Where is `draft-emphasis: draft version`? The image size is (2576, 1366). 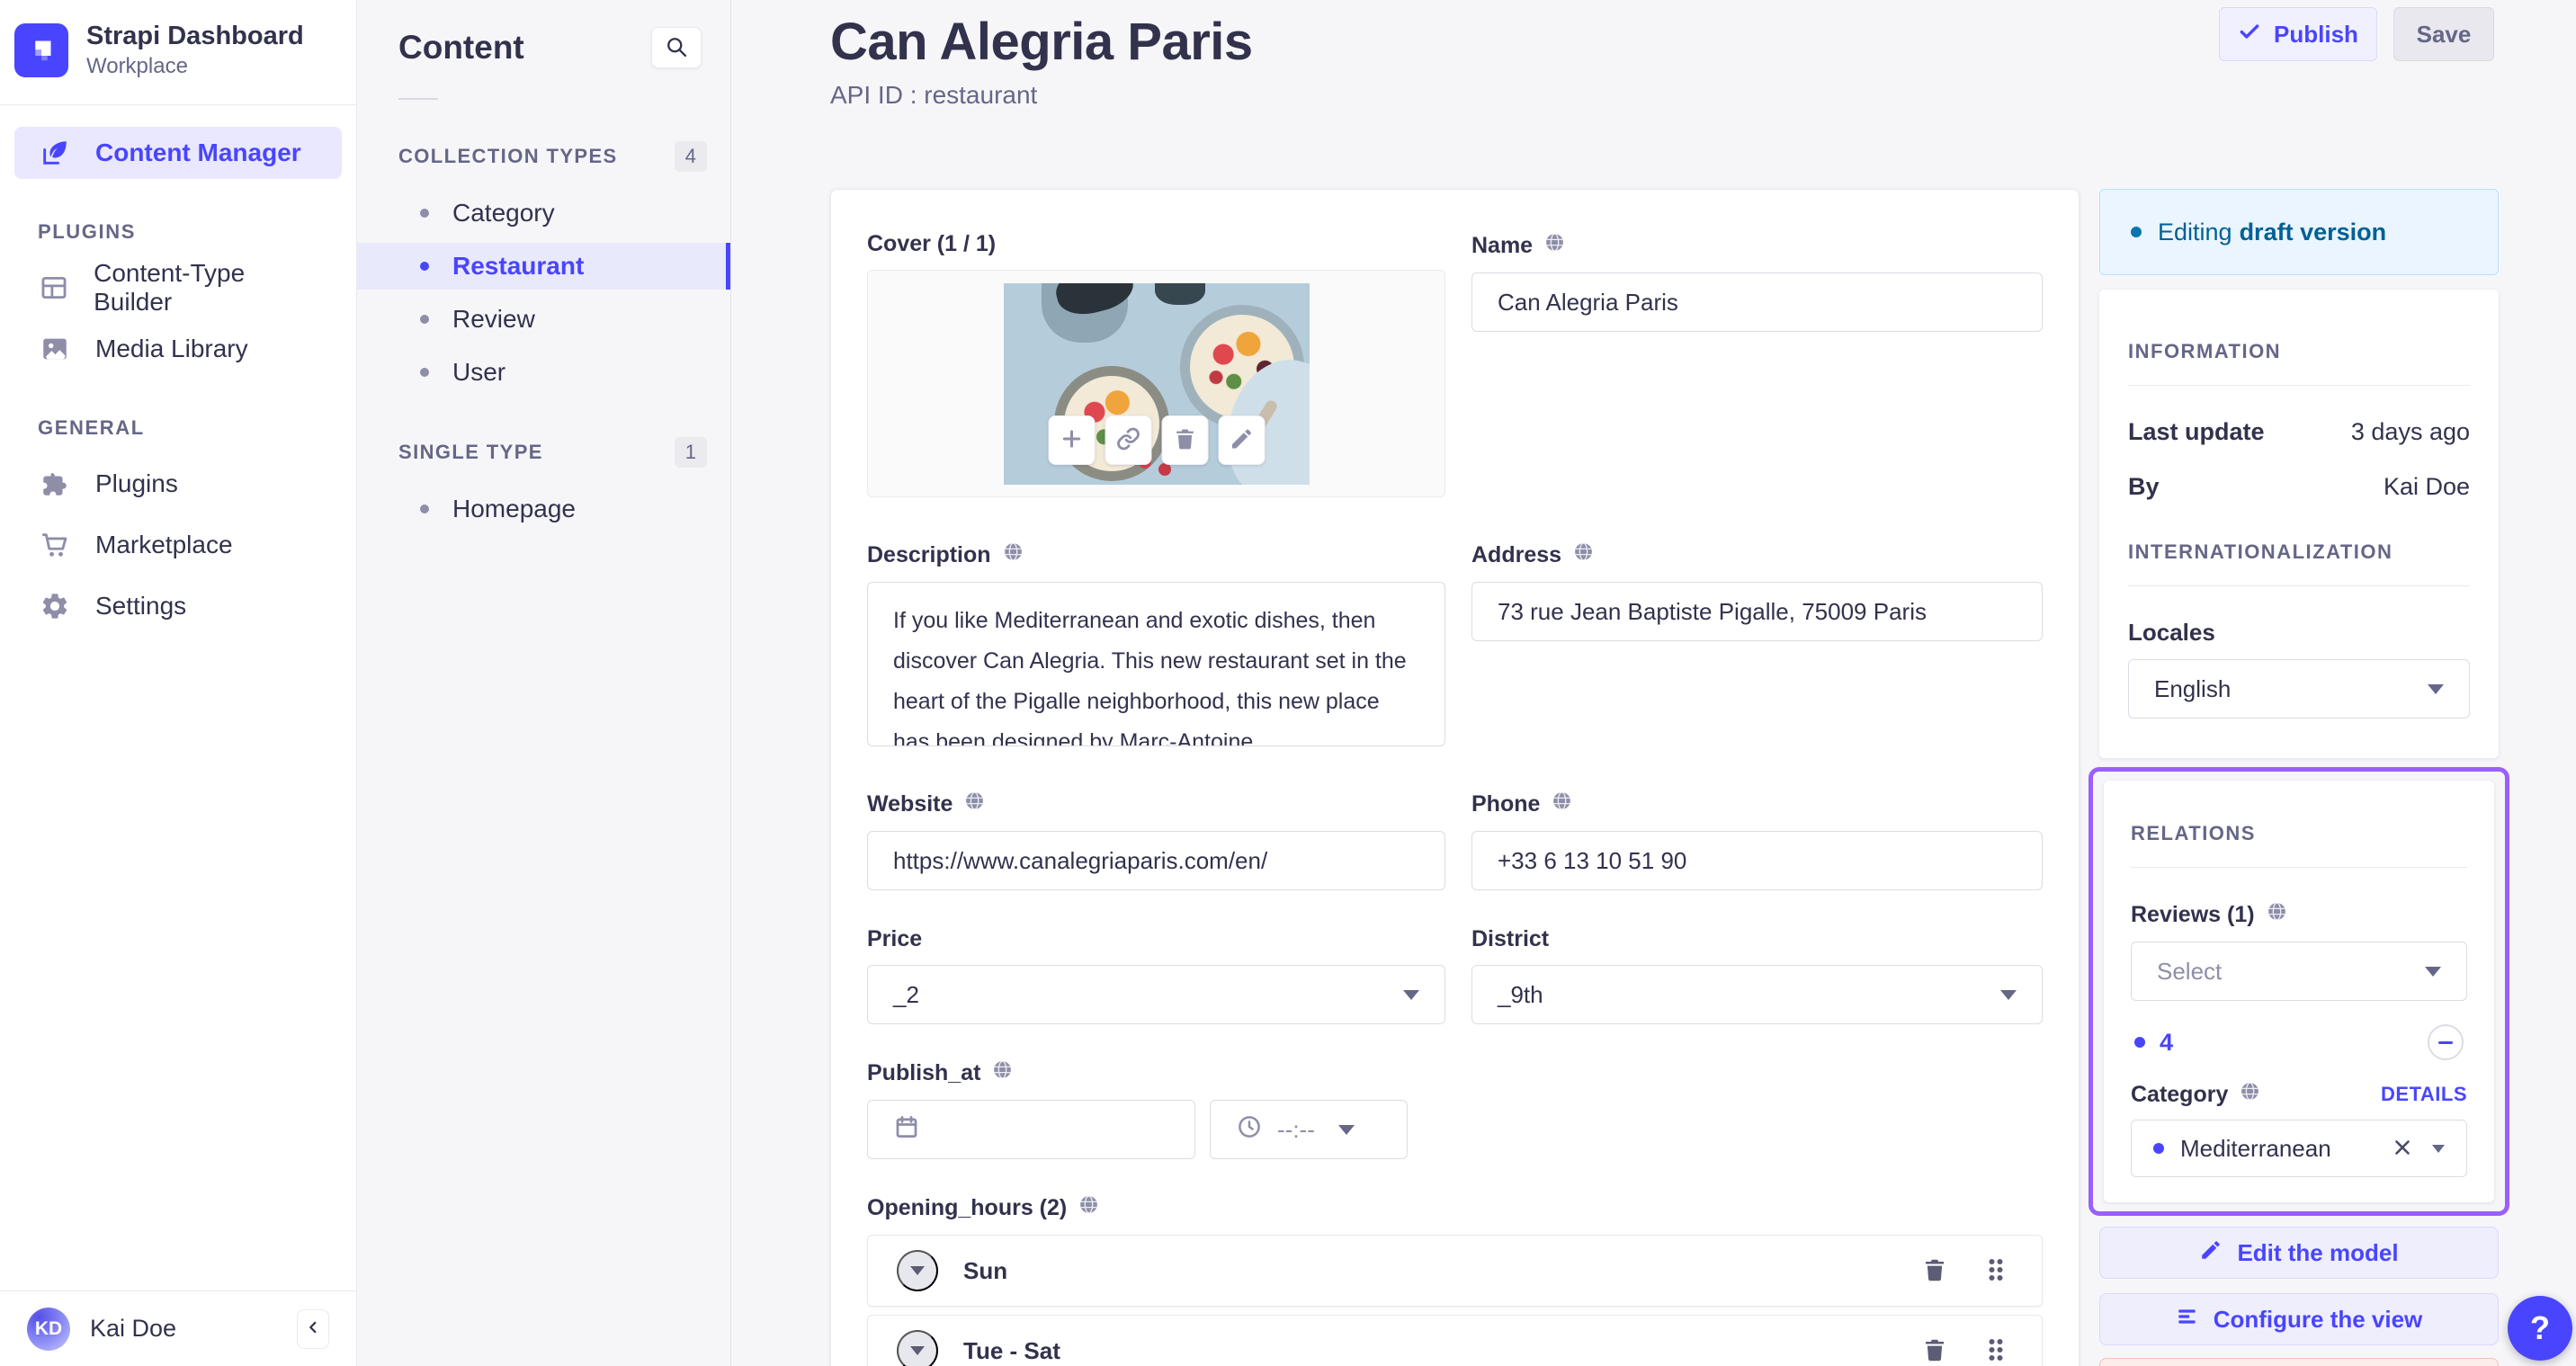 draft-emphasis: draft version is located at coordinates (2313, 232).